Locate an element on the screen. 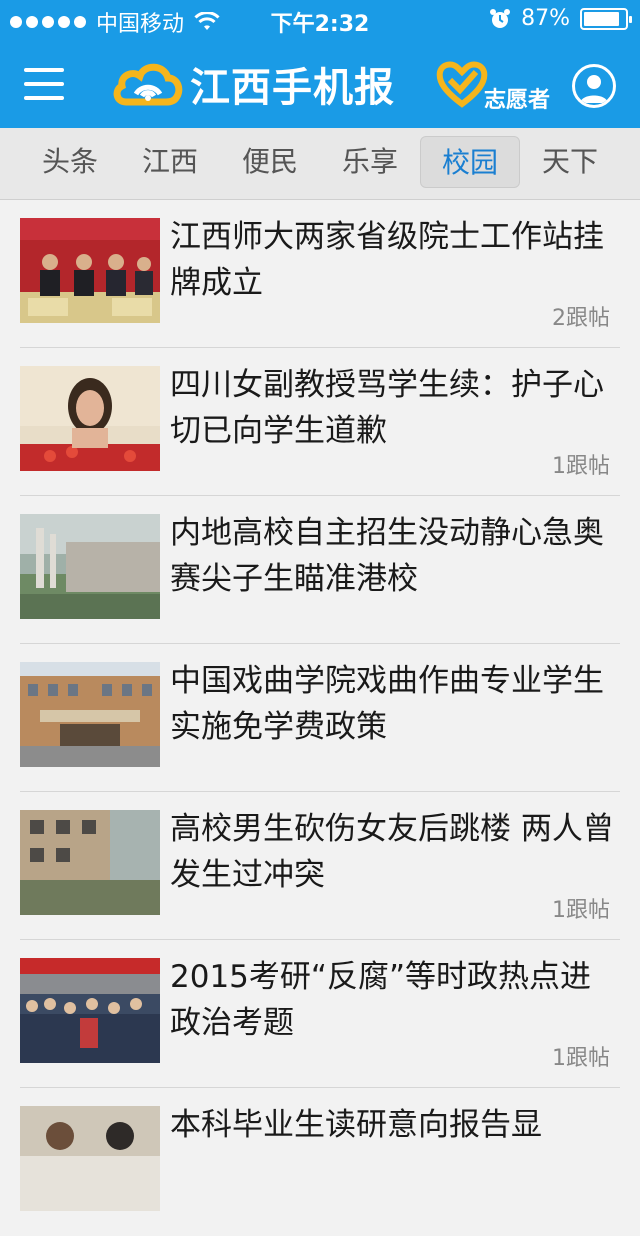 The image size is (640, 1236). menu-icon is located at coordinates (44, 70).